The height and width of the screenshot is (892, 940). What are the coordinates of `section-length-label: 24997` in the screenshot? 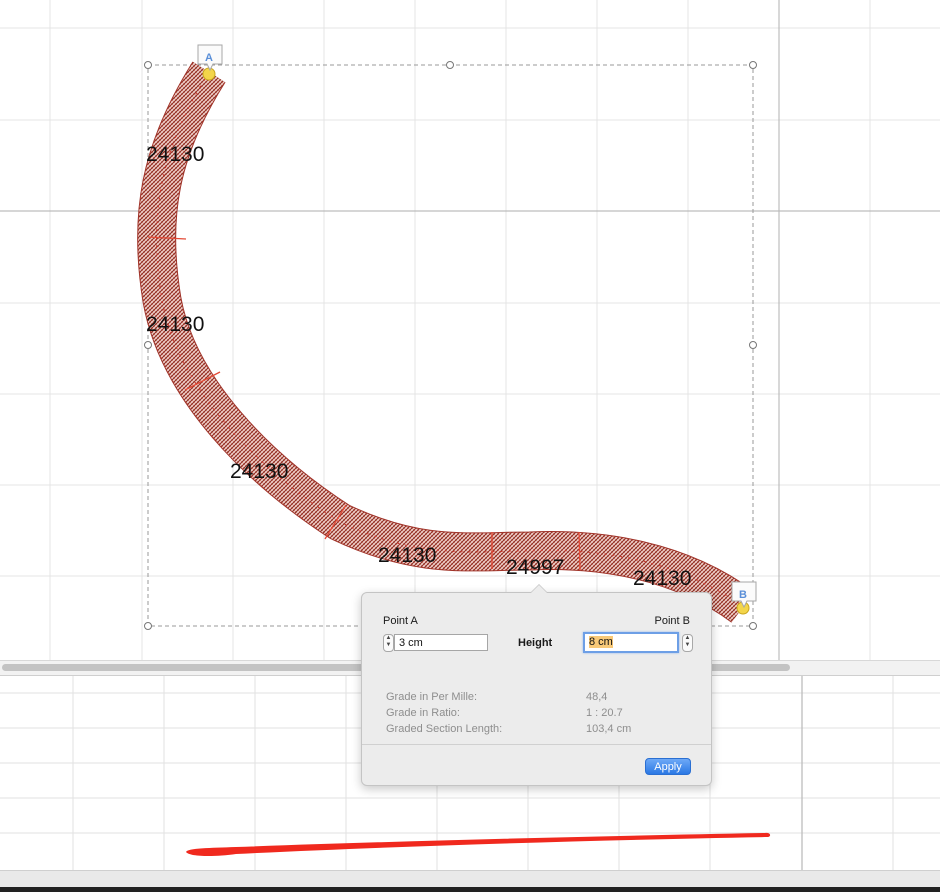 It's located at (535, 567).